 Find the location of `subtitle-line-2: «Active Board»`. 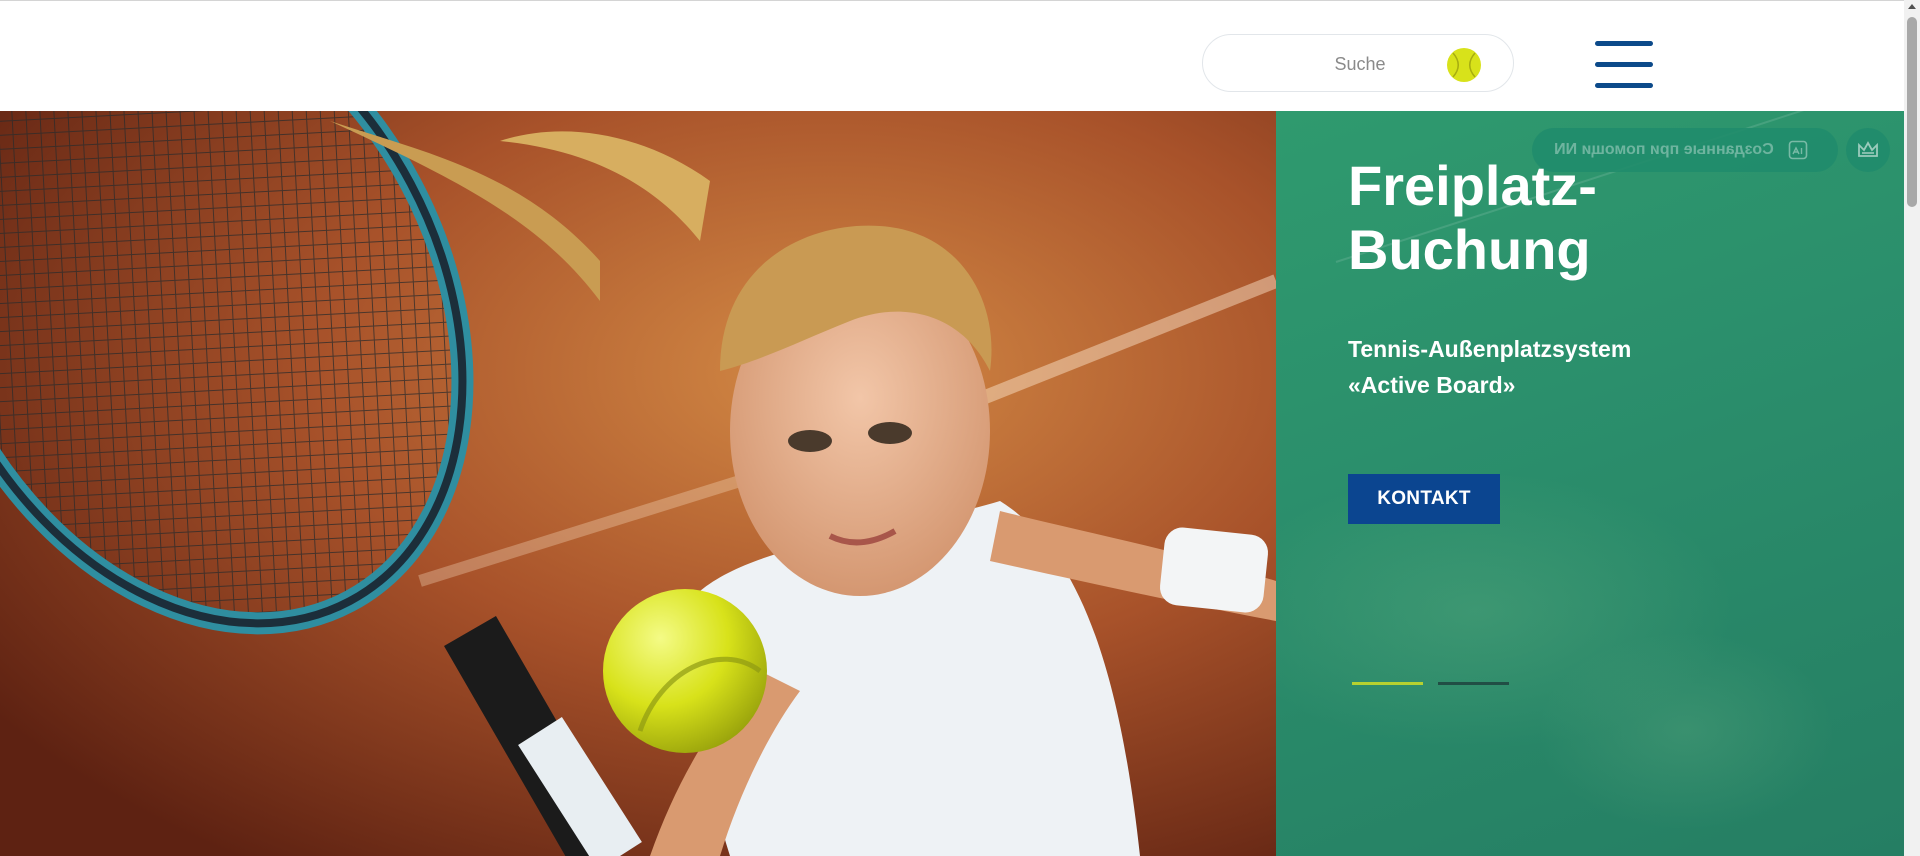

subtitle-line-2: «Active Board» is located at coordinates (1432, 385).